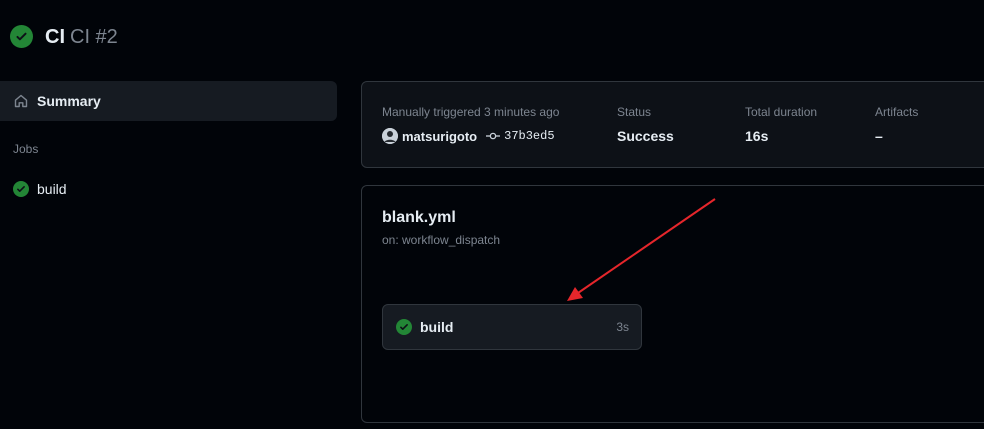 The height and width of the screenshot is (429, 984). I want to click on workflow-name: CI, so click(55, 37).